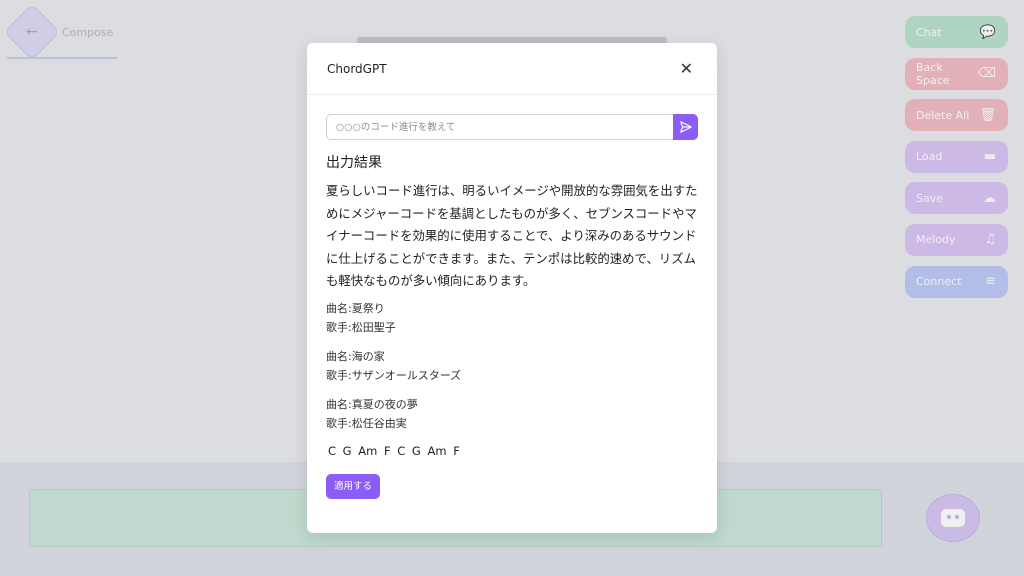 The height and width of the screenshot is (576, 1024). I want to click on song-item: 曲名:海の家 歌手:サザンオールスターズ, so click(512, 366).